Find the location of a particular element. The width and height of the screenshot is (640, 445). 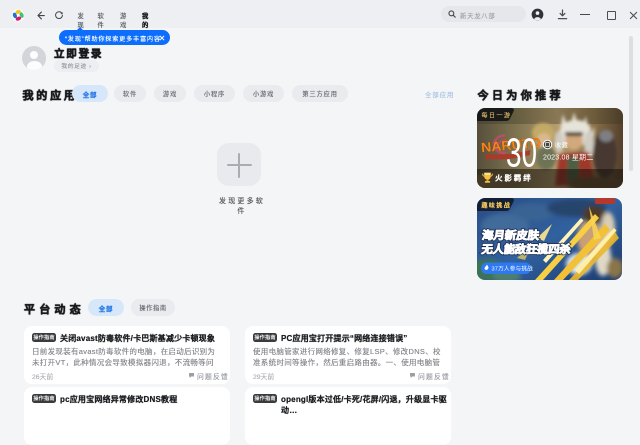

svg-text: 每日一游 is located at coordinates (497, 116).